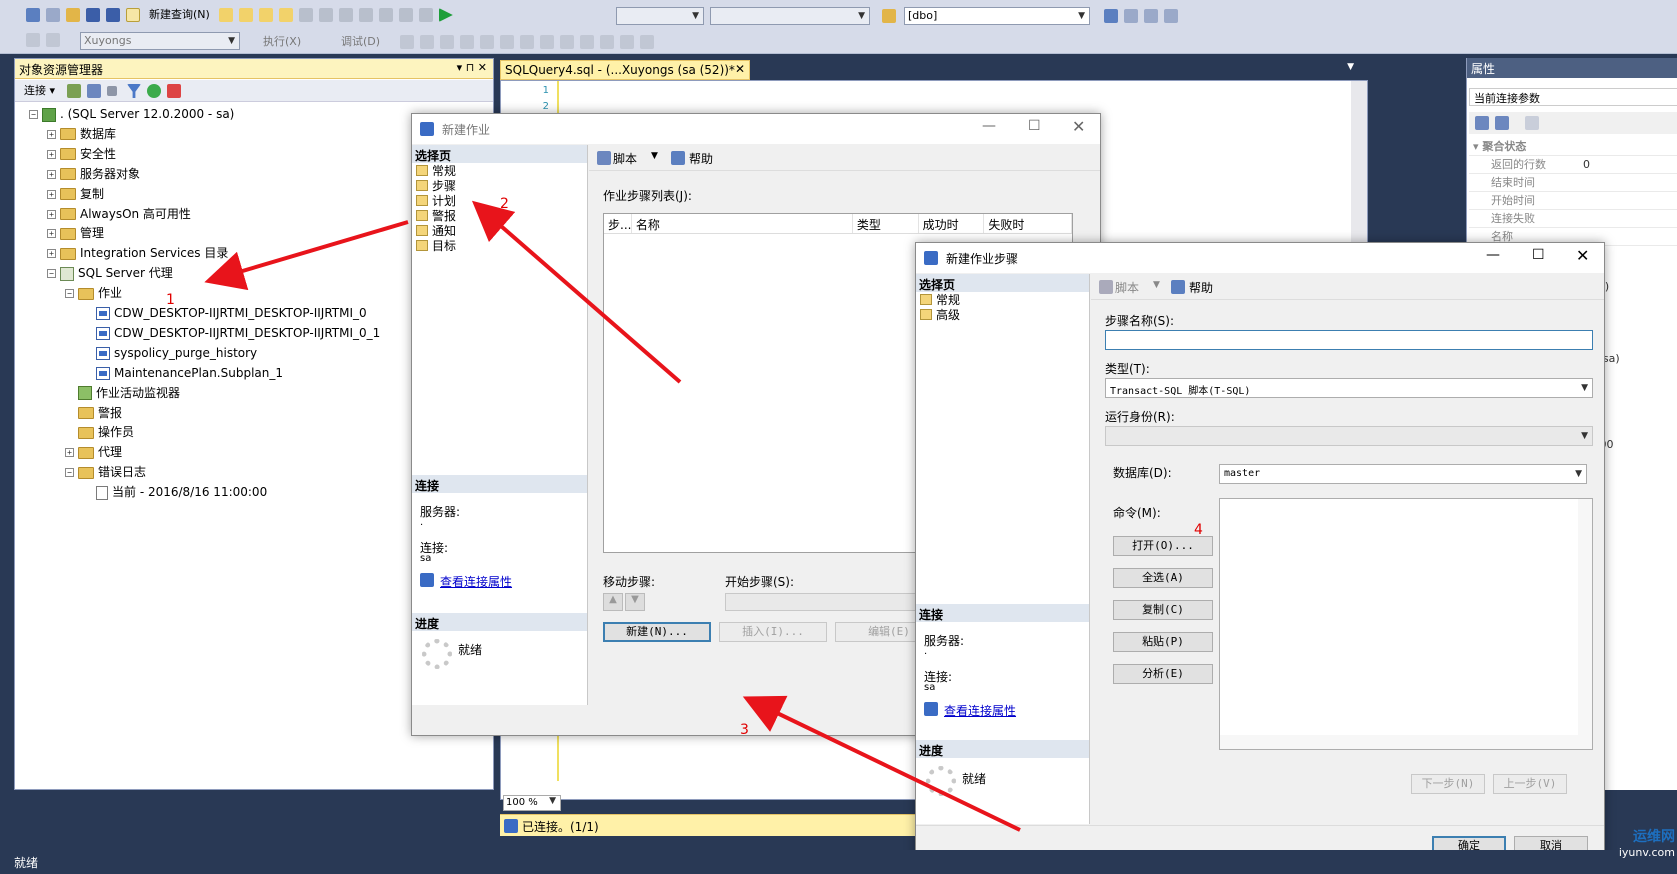  What do you see at coordinates (1646, 852) in the screenshot?
I see `watermark-line-2: iyunv.com` at bounding box center [1646, 852].